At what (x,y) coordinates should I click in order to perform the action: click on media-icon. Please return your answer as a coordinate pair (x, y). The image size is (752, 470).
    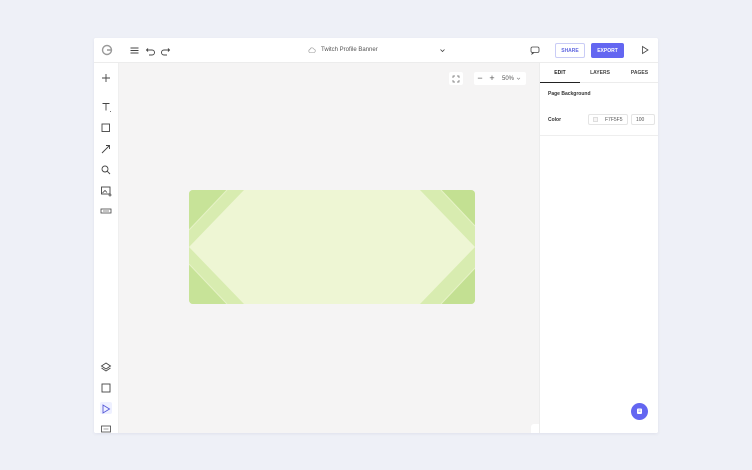
    Looking at the image, I should click on (106, 427).